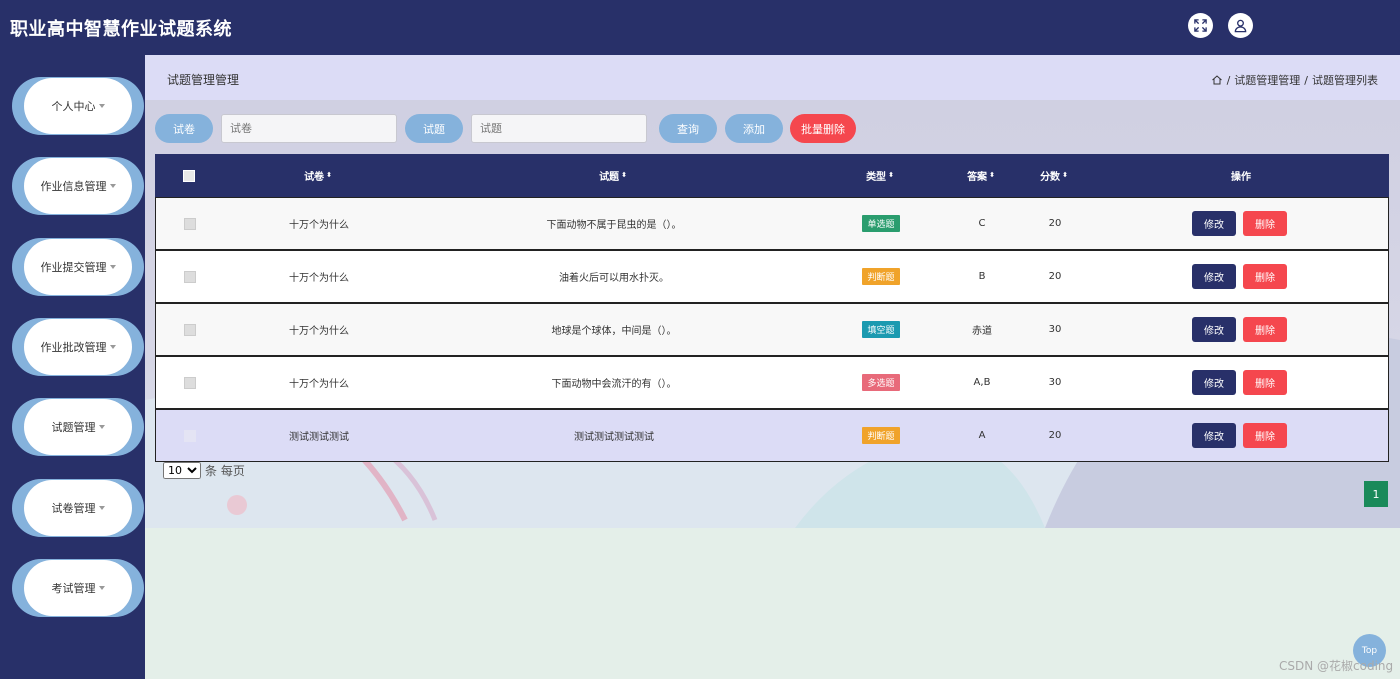 The width and height of the screenshot is (1400, 679). What do you see at coordinates (982, 382) in the screenshot?
I see `cell-answer: A,B` at bounding box center [982, 382].